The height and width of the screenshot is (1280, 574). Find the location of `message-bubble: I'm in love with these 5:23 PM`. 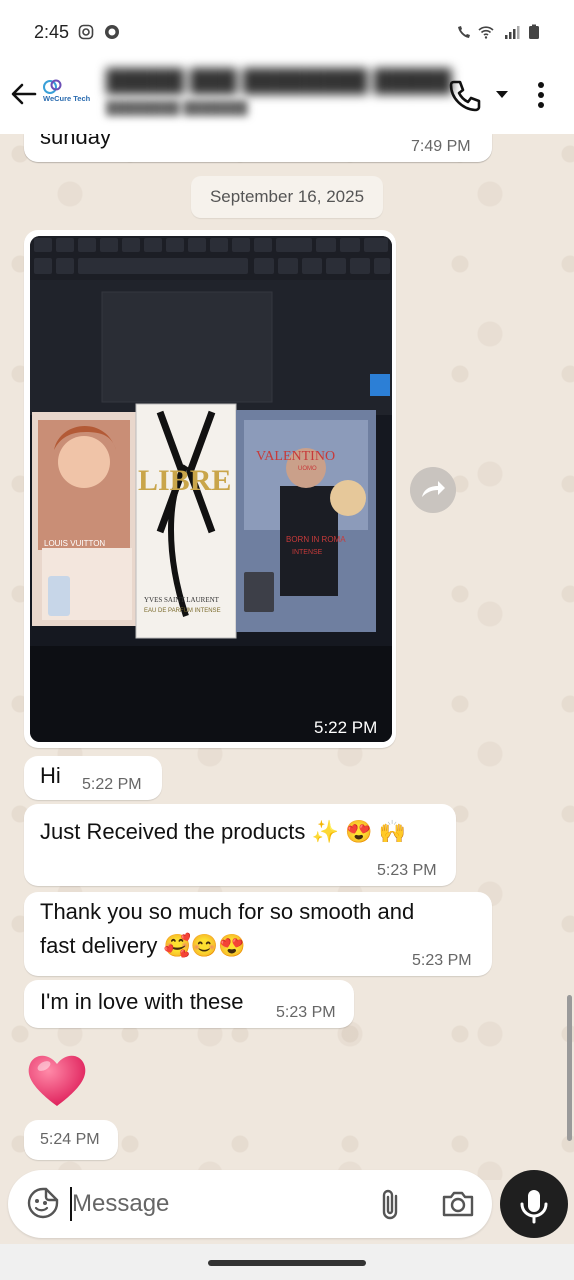

message-bubble: I'm in love with these 5:23 PM is located at coordinates (189, 1004).